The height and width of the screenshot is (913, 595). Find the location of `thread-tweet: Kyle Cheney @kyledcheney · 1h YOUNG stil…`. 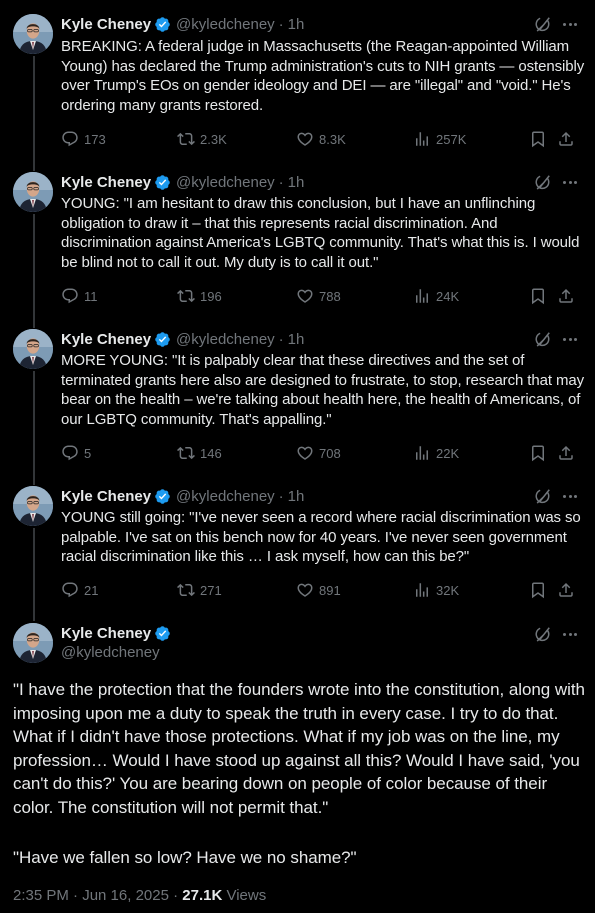

thread-tweet: Kyle Cheney @kyledcheney · 1h YOUNG stil… is located at coordinates (297, 545).